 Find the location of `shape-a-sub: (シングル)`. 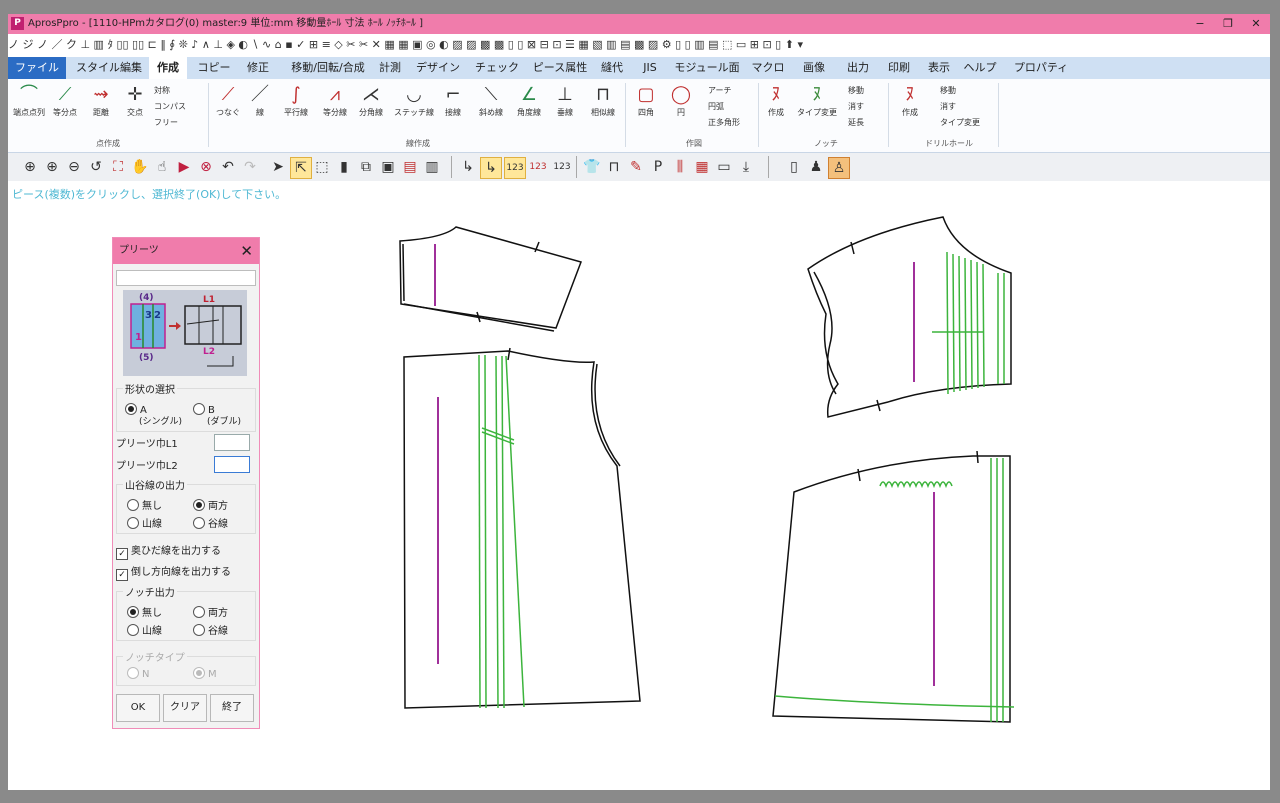

shape-a-sub: (シングル) is located at coordinates (161, 422).